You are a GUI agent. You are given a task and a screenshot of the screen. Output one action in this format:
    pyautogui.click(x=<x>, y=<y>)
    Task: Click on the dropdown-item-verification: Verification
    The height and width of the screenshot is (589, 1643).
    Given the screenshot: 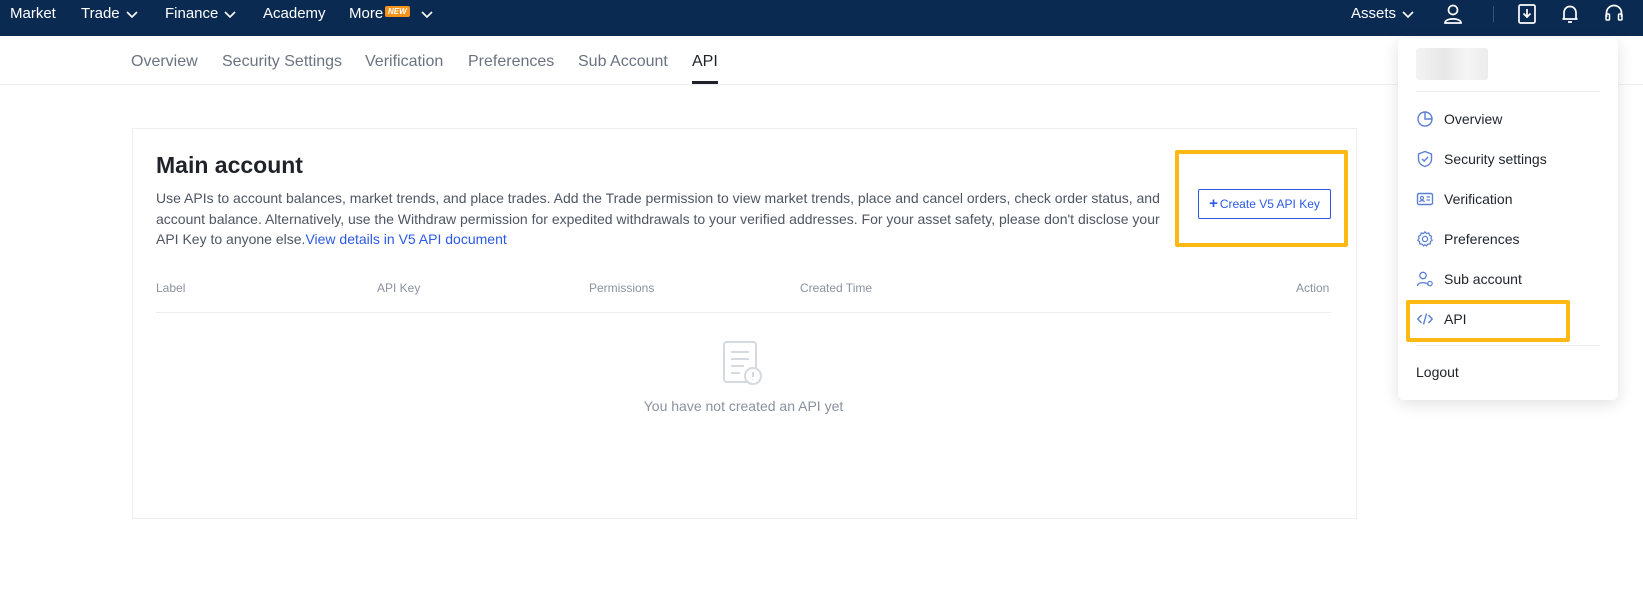 What is the action you would take?
    pyautogui.click(x=1464, y=199)
    